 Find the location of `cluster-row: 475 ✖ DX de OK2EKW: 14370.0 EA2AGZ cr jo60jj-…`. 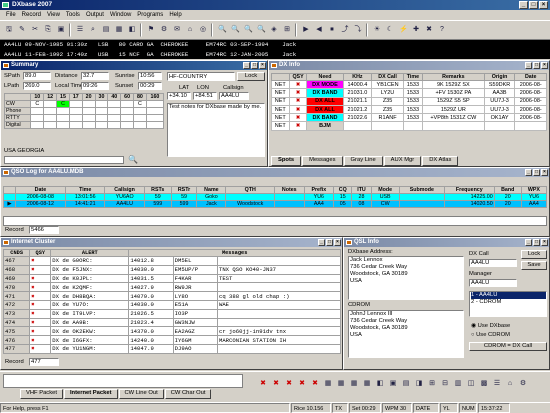

cluster-row: 475 ✖ DX de OK2EKW: 14370.0 EA2AGZ cr jo60jj-… is located at coordinates (172, 331).